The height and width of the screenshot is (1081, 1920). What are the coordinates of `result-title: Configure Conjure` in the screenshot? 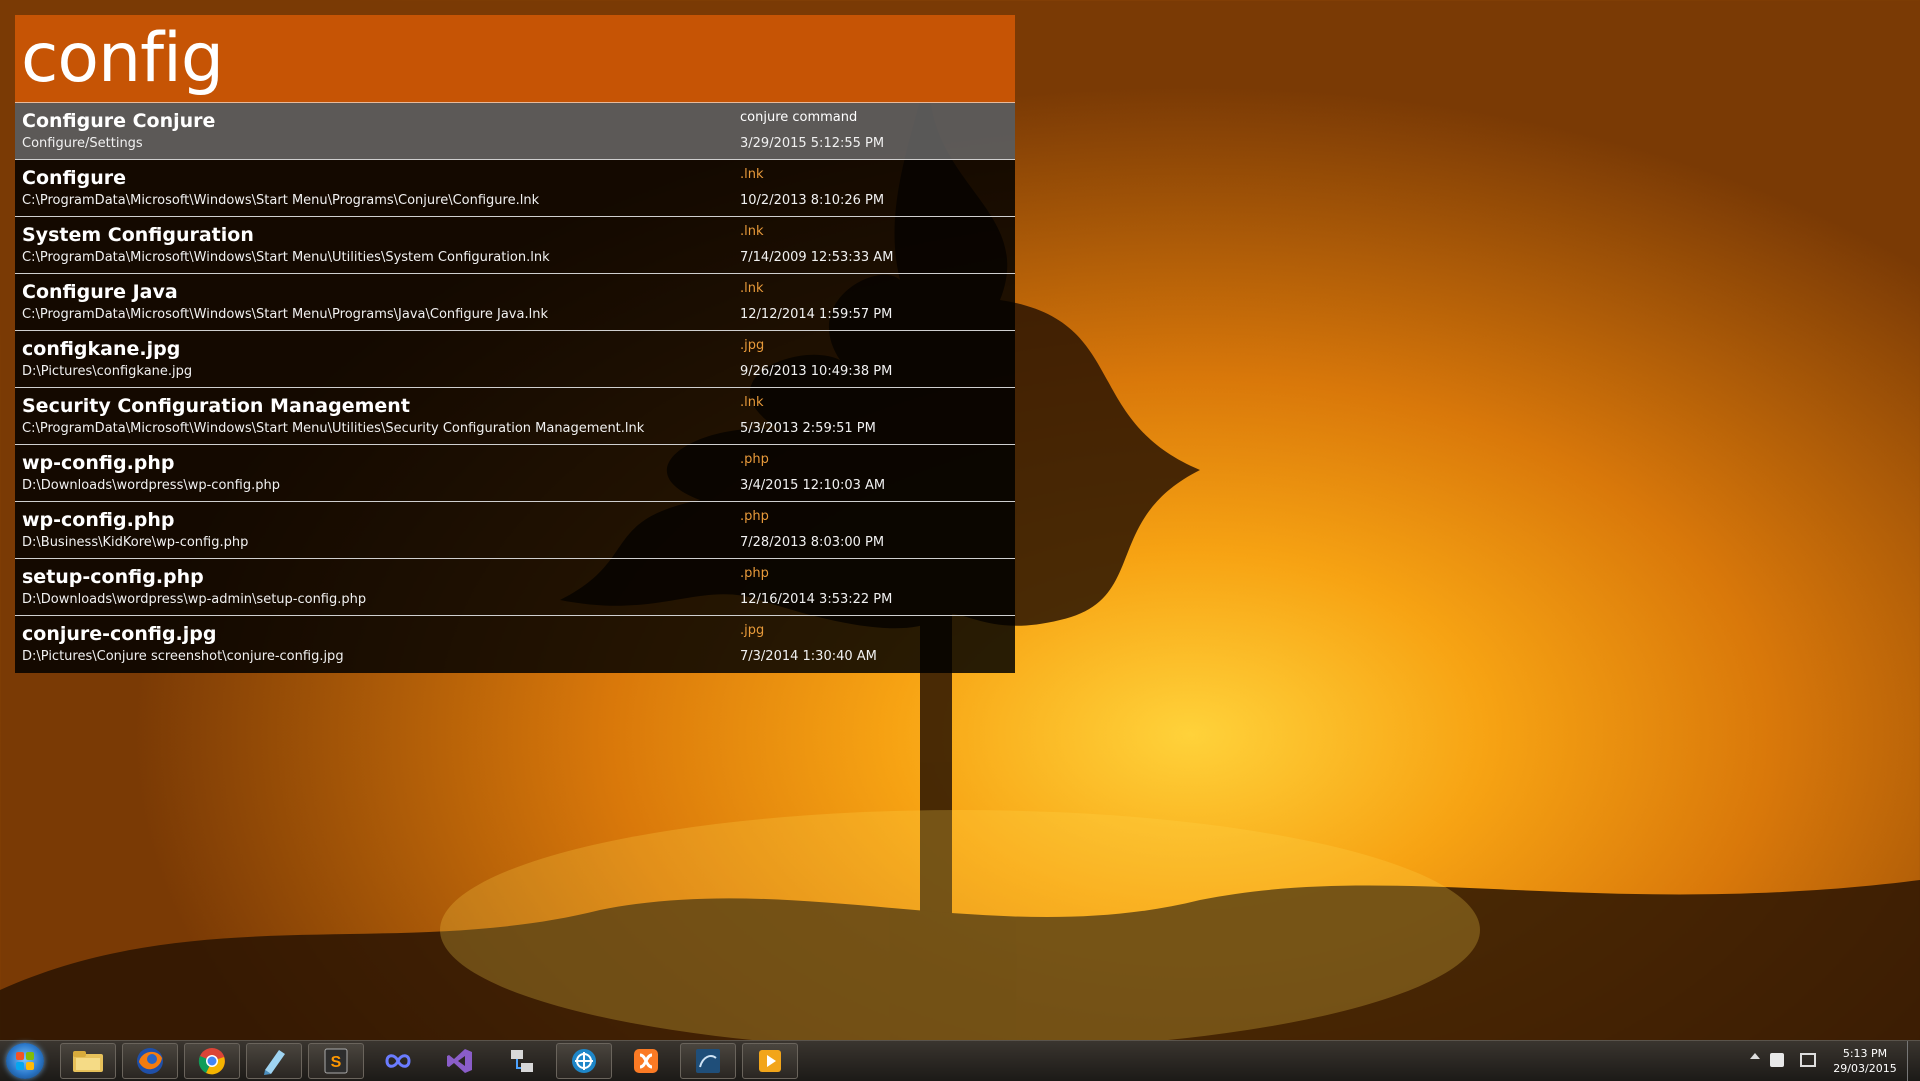 It's located at (119, 121).